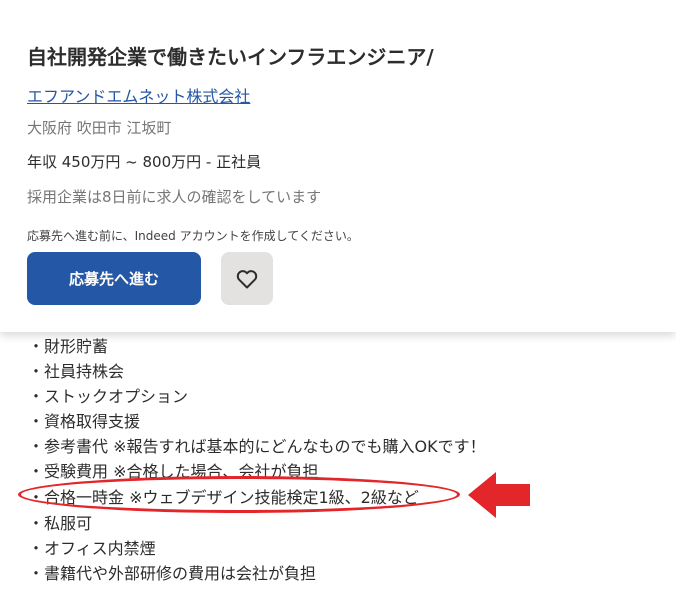 This screenshot has height=601, width=676. What do you see at coordinates (138, 95) in the screenshot?
I see `company-link: エフアンドエムネット株式会社` at bounding box center [138, 95].